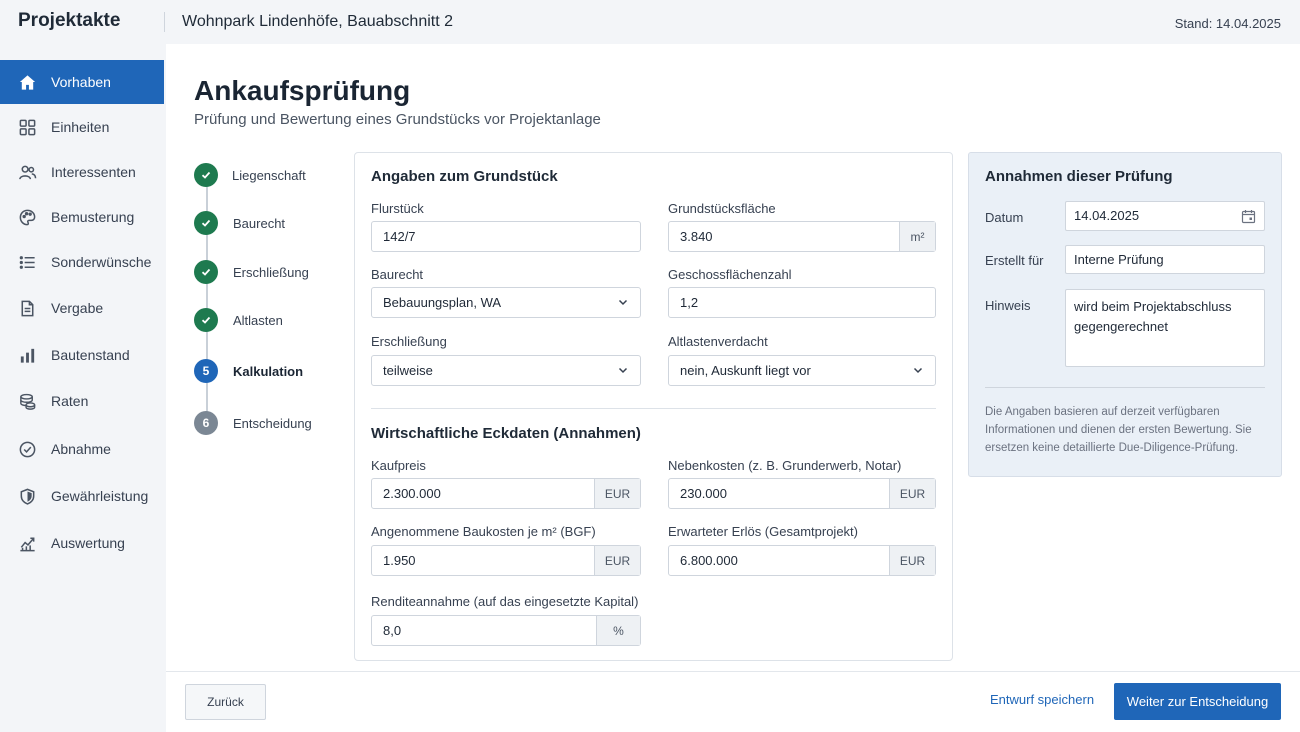 This screenshot has width=1300, height=732. I want to click on erschliessung-select: teilweise, so click(506, 370).